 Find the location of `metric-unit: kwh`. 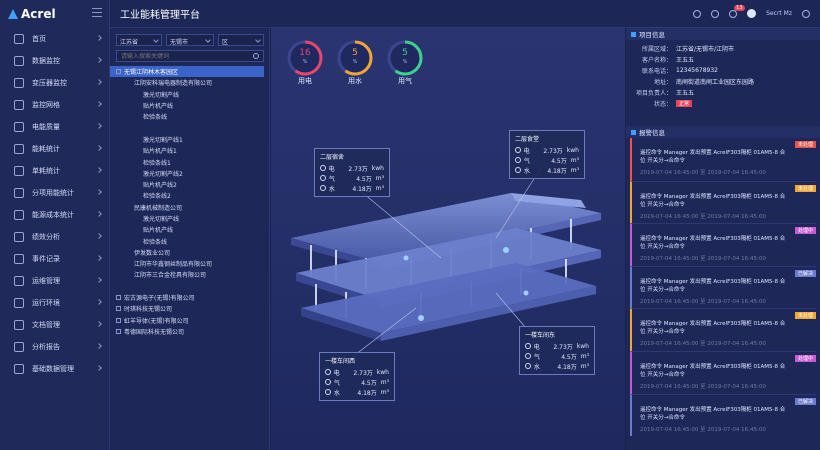

metric-unit: kwh is located at coordinates (382, 372).